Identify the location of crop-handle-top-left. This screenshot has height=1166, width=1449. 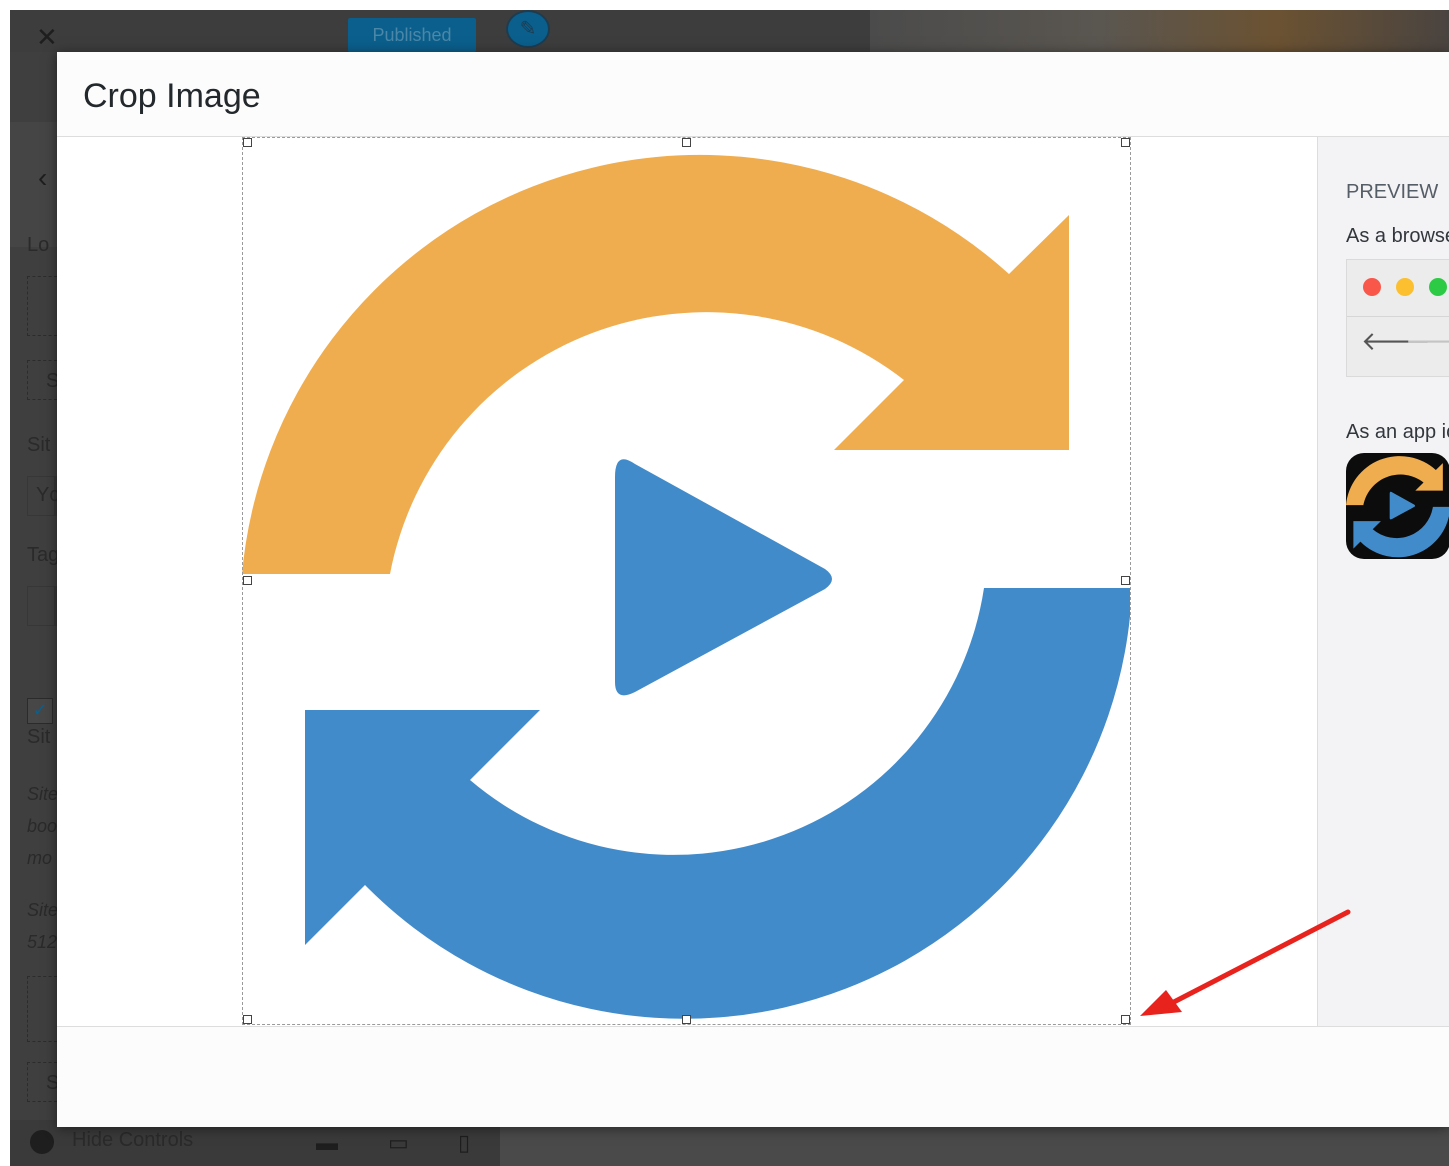
(247, 142).